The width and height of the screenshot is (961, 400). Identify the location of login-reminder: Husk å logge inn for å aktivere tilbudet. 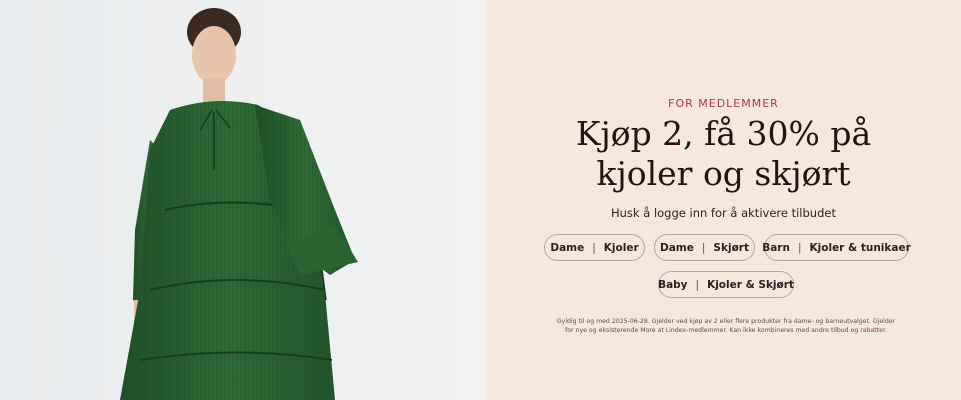
(723, 213).